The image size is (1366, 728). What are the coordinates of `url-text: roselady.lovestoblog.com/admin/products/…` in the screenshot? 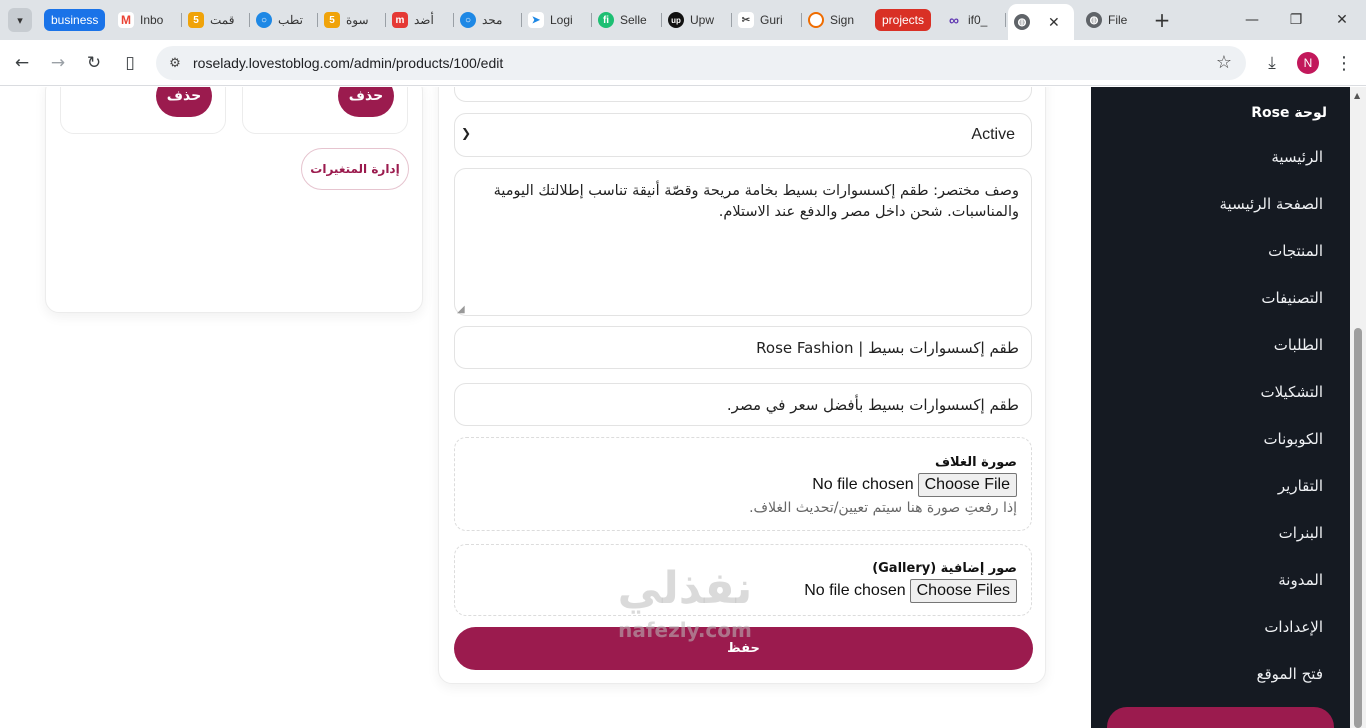 It's located at (348, 63).